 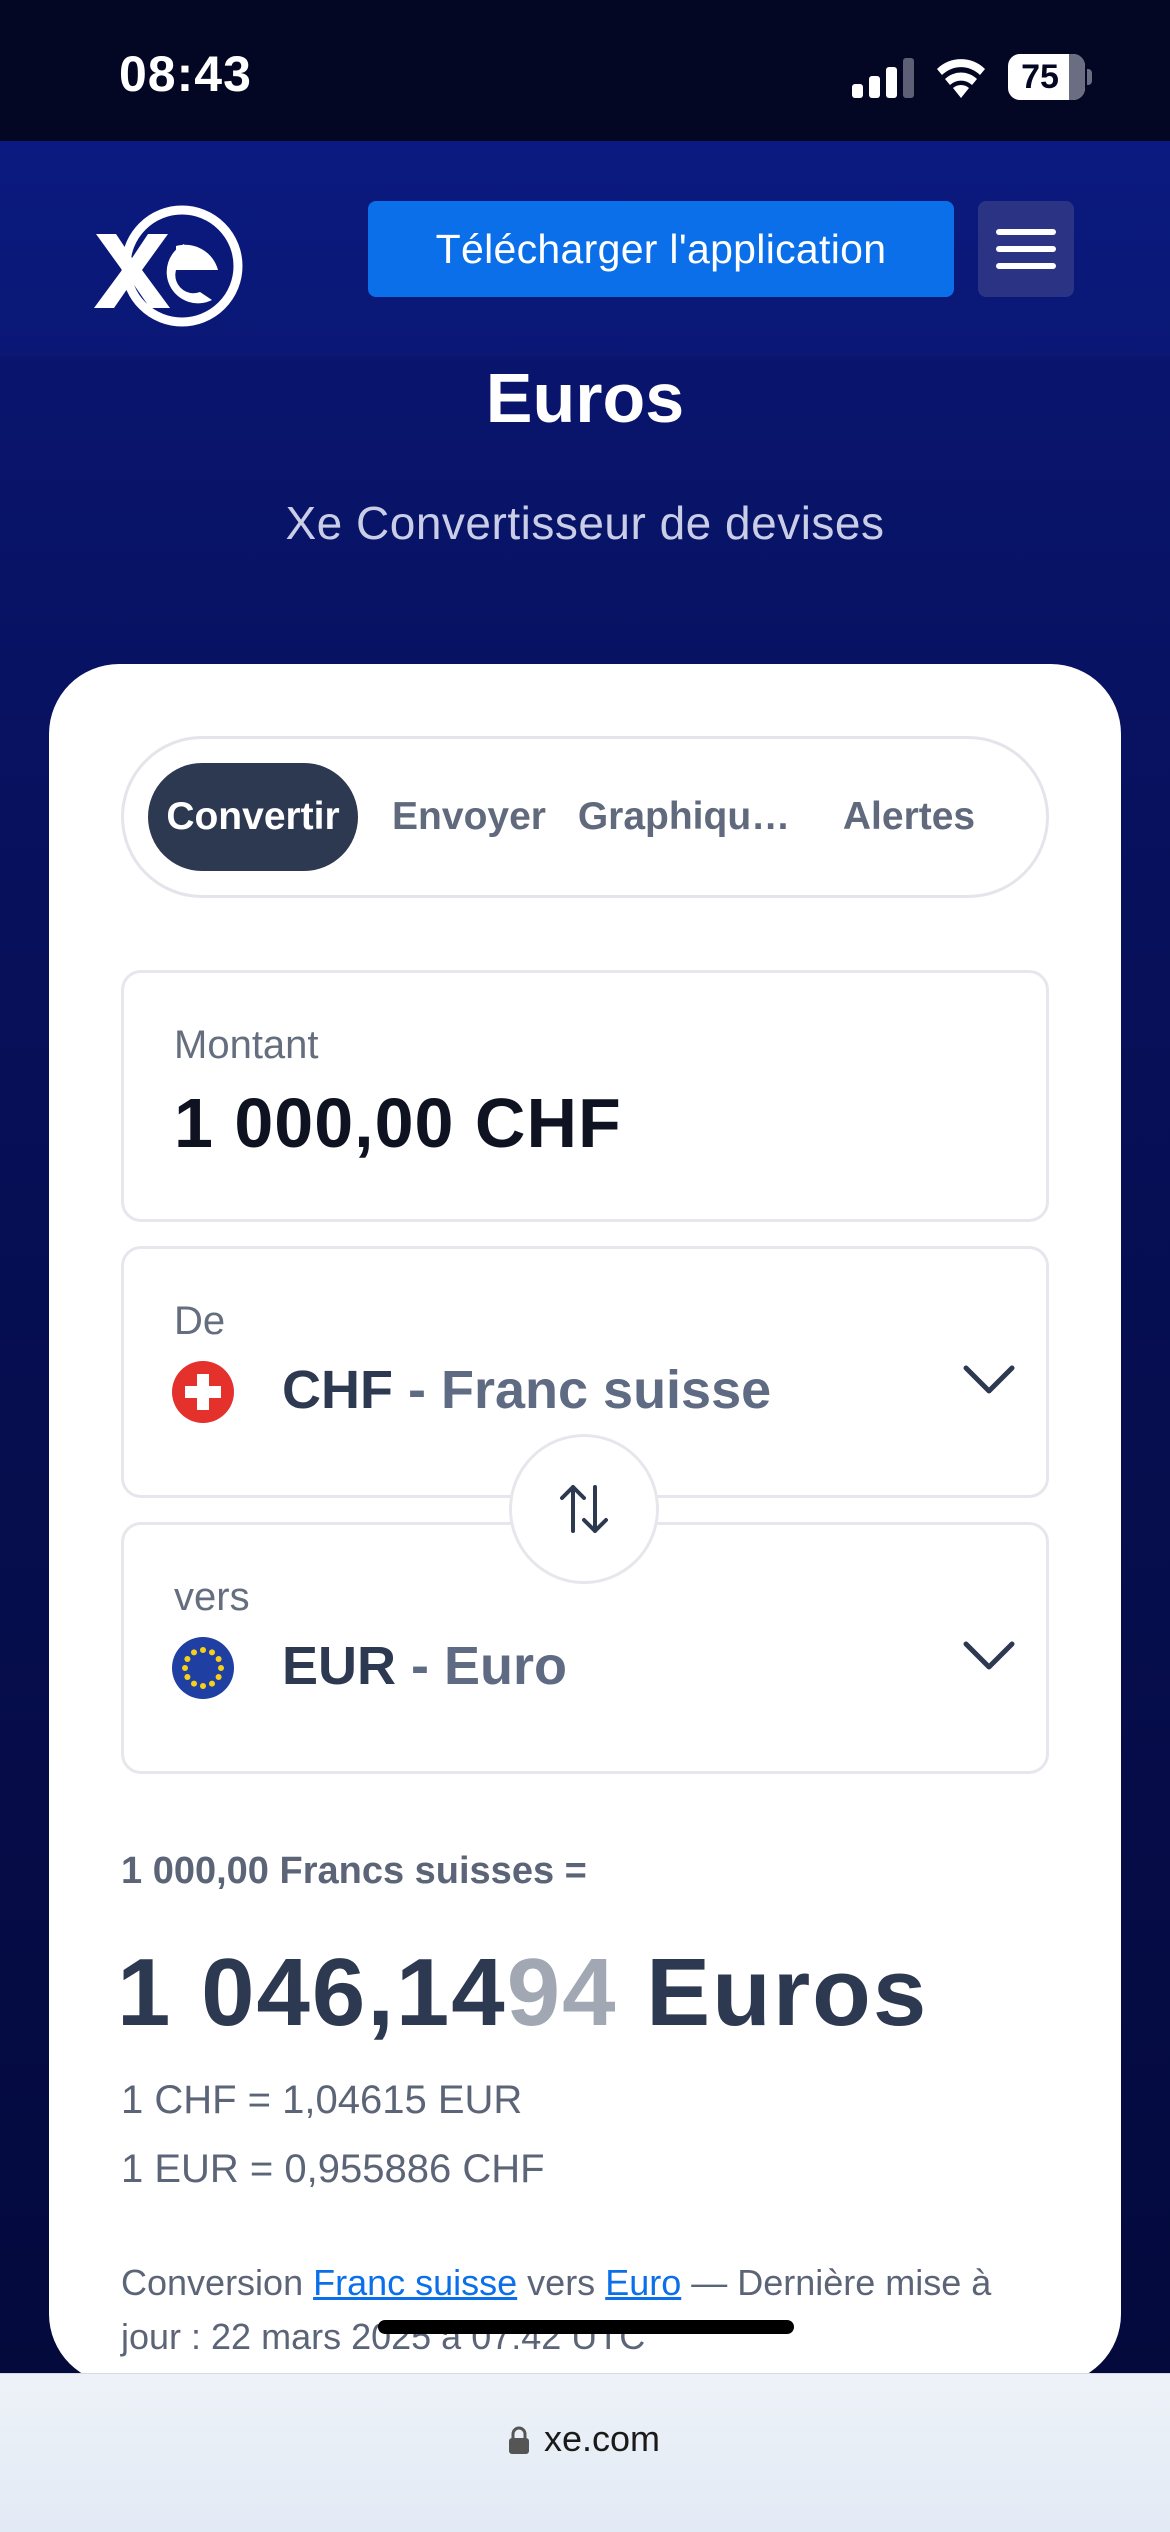 I want to click on battery-icon: 75, so click(x=1050, y=77).